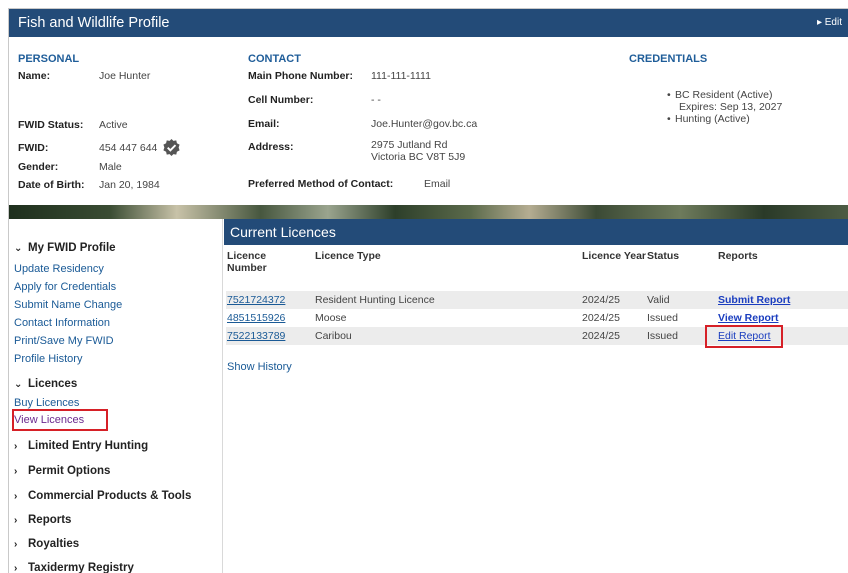 This screenshot has width=848, height=573. I want to click on personal-section-title: PERSONAL, so click(49, 59).